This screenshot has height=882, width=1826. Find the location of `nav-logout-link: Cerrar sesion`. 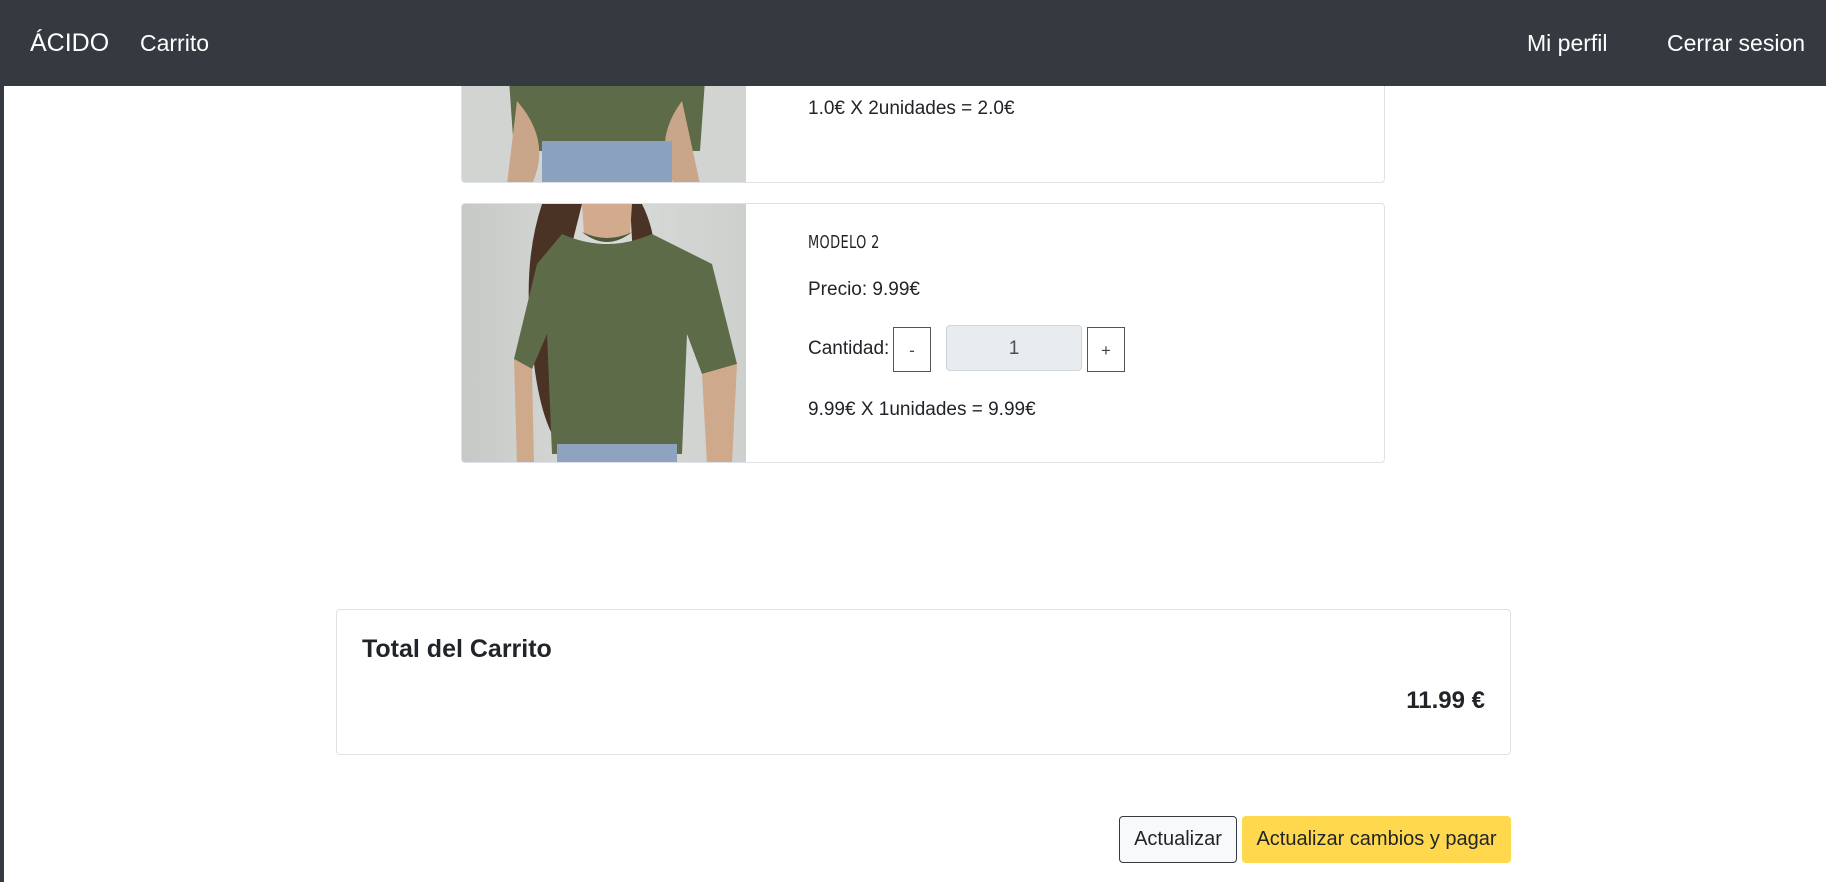

nav-logout-link: Cerrar sesion is located at coordinates (1736, 43).